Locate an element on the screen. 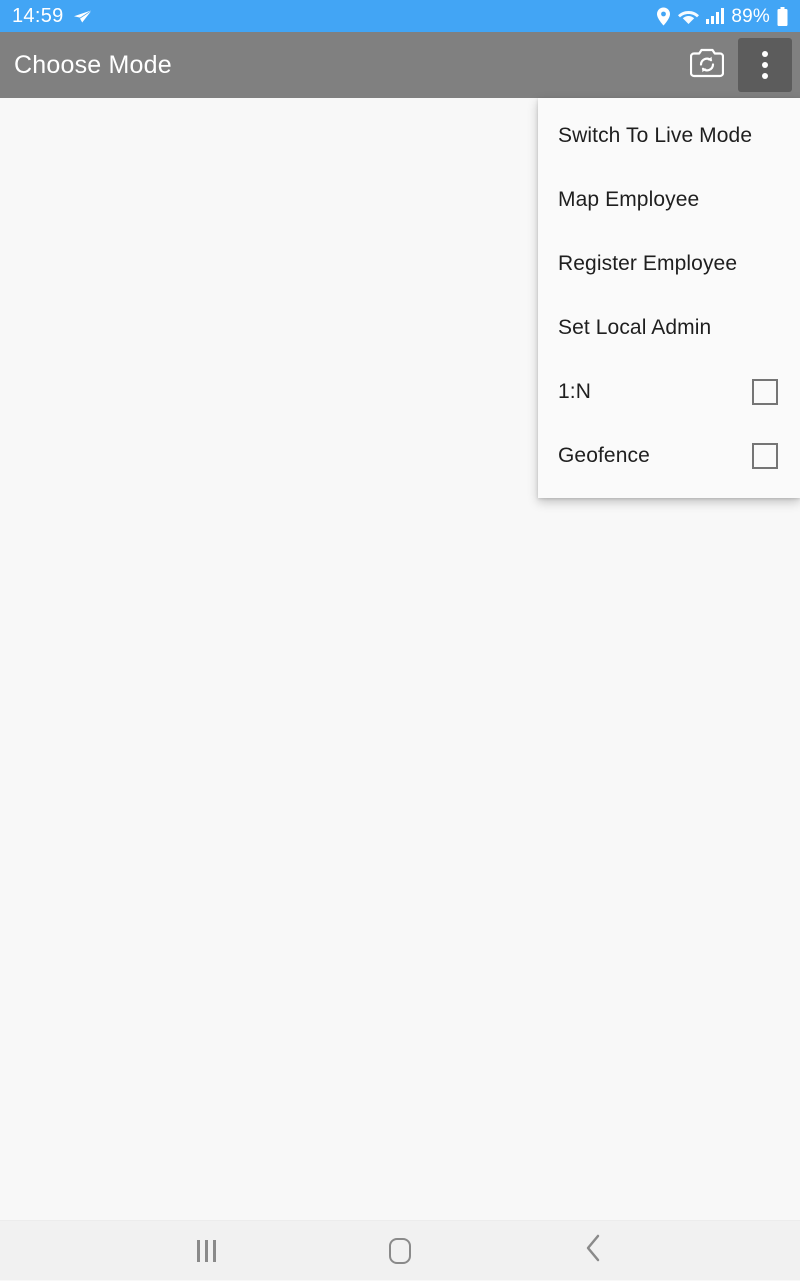  navigation-bar is located at coordinates (400, 1250).